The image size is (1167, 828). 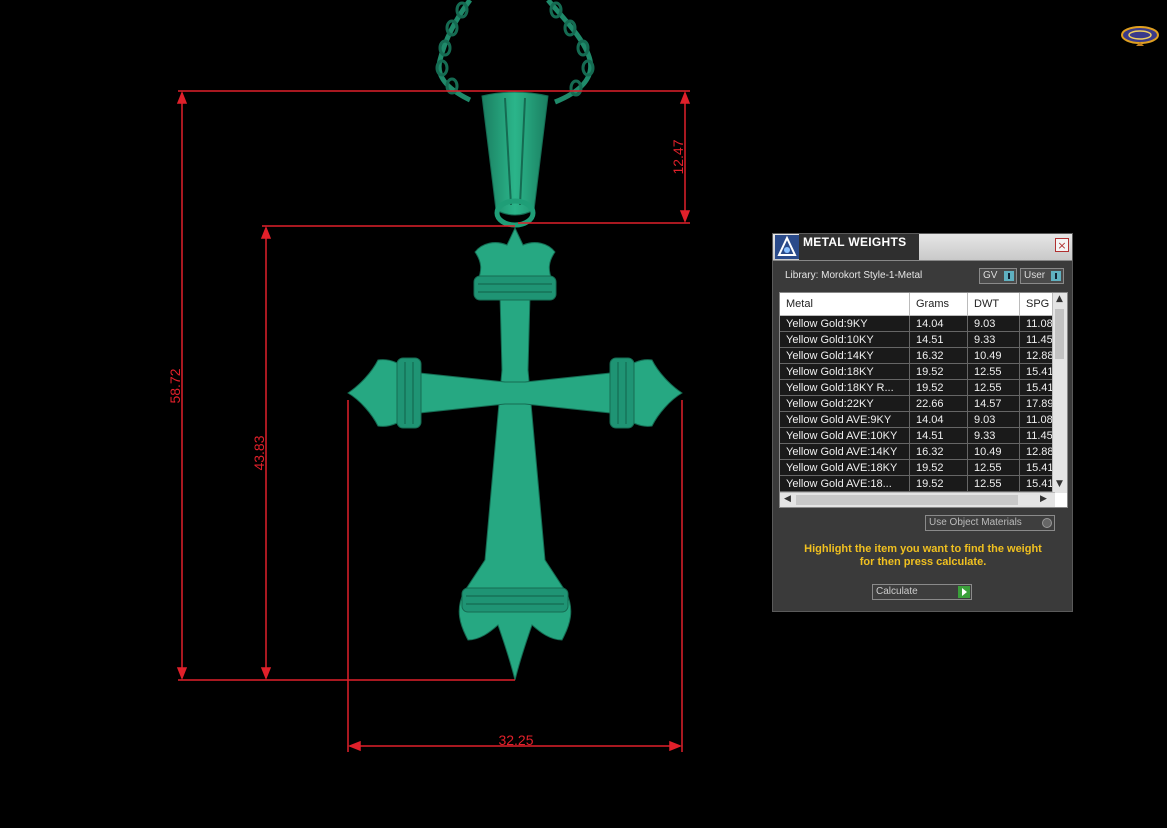 I want to click on metal-cell: Yellow Gold AVE:18KY, so click(x=845, y=467).